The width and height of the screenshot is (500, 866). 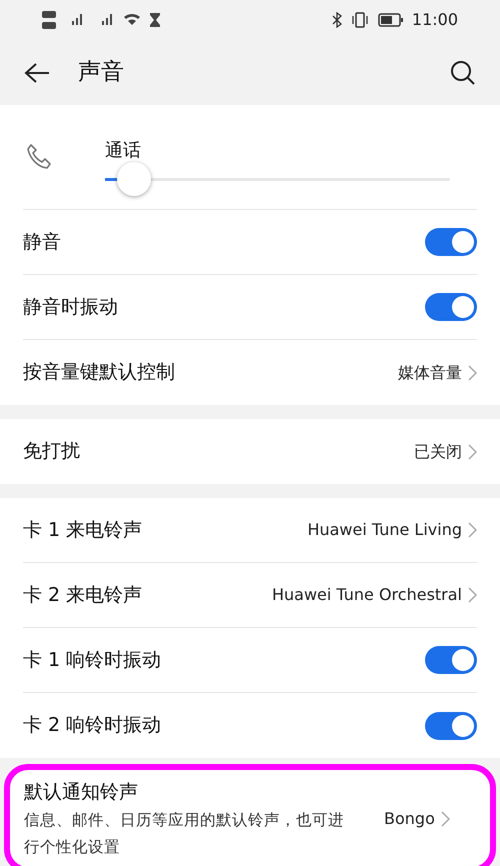 I want to click on setting-label: 卡 2 响铃时振动, so click(x=92, y=725).